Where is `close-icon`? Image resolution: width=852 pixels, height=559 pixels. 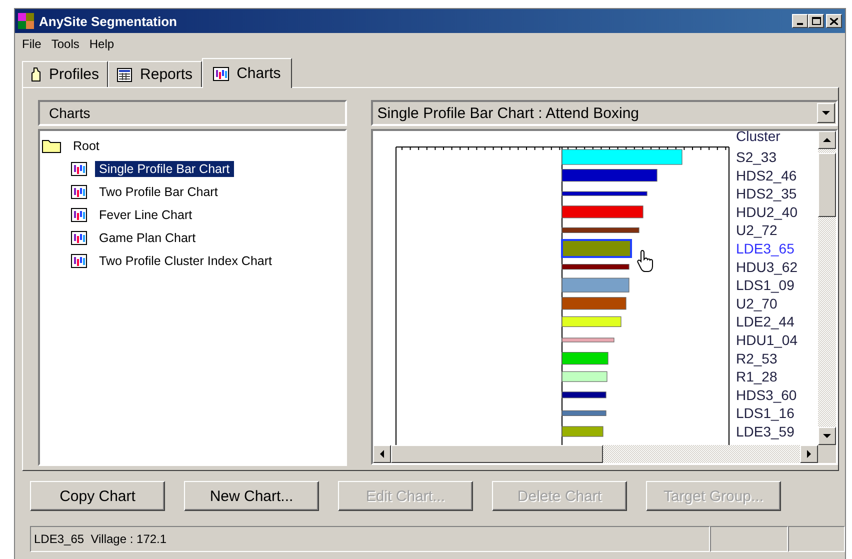
close-icon is located at coordinates (834, 21).